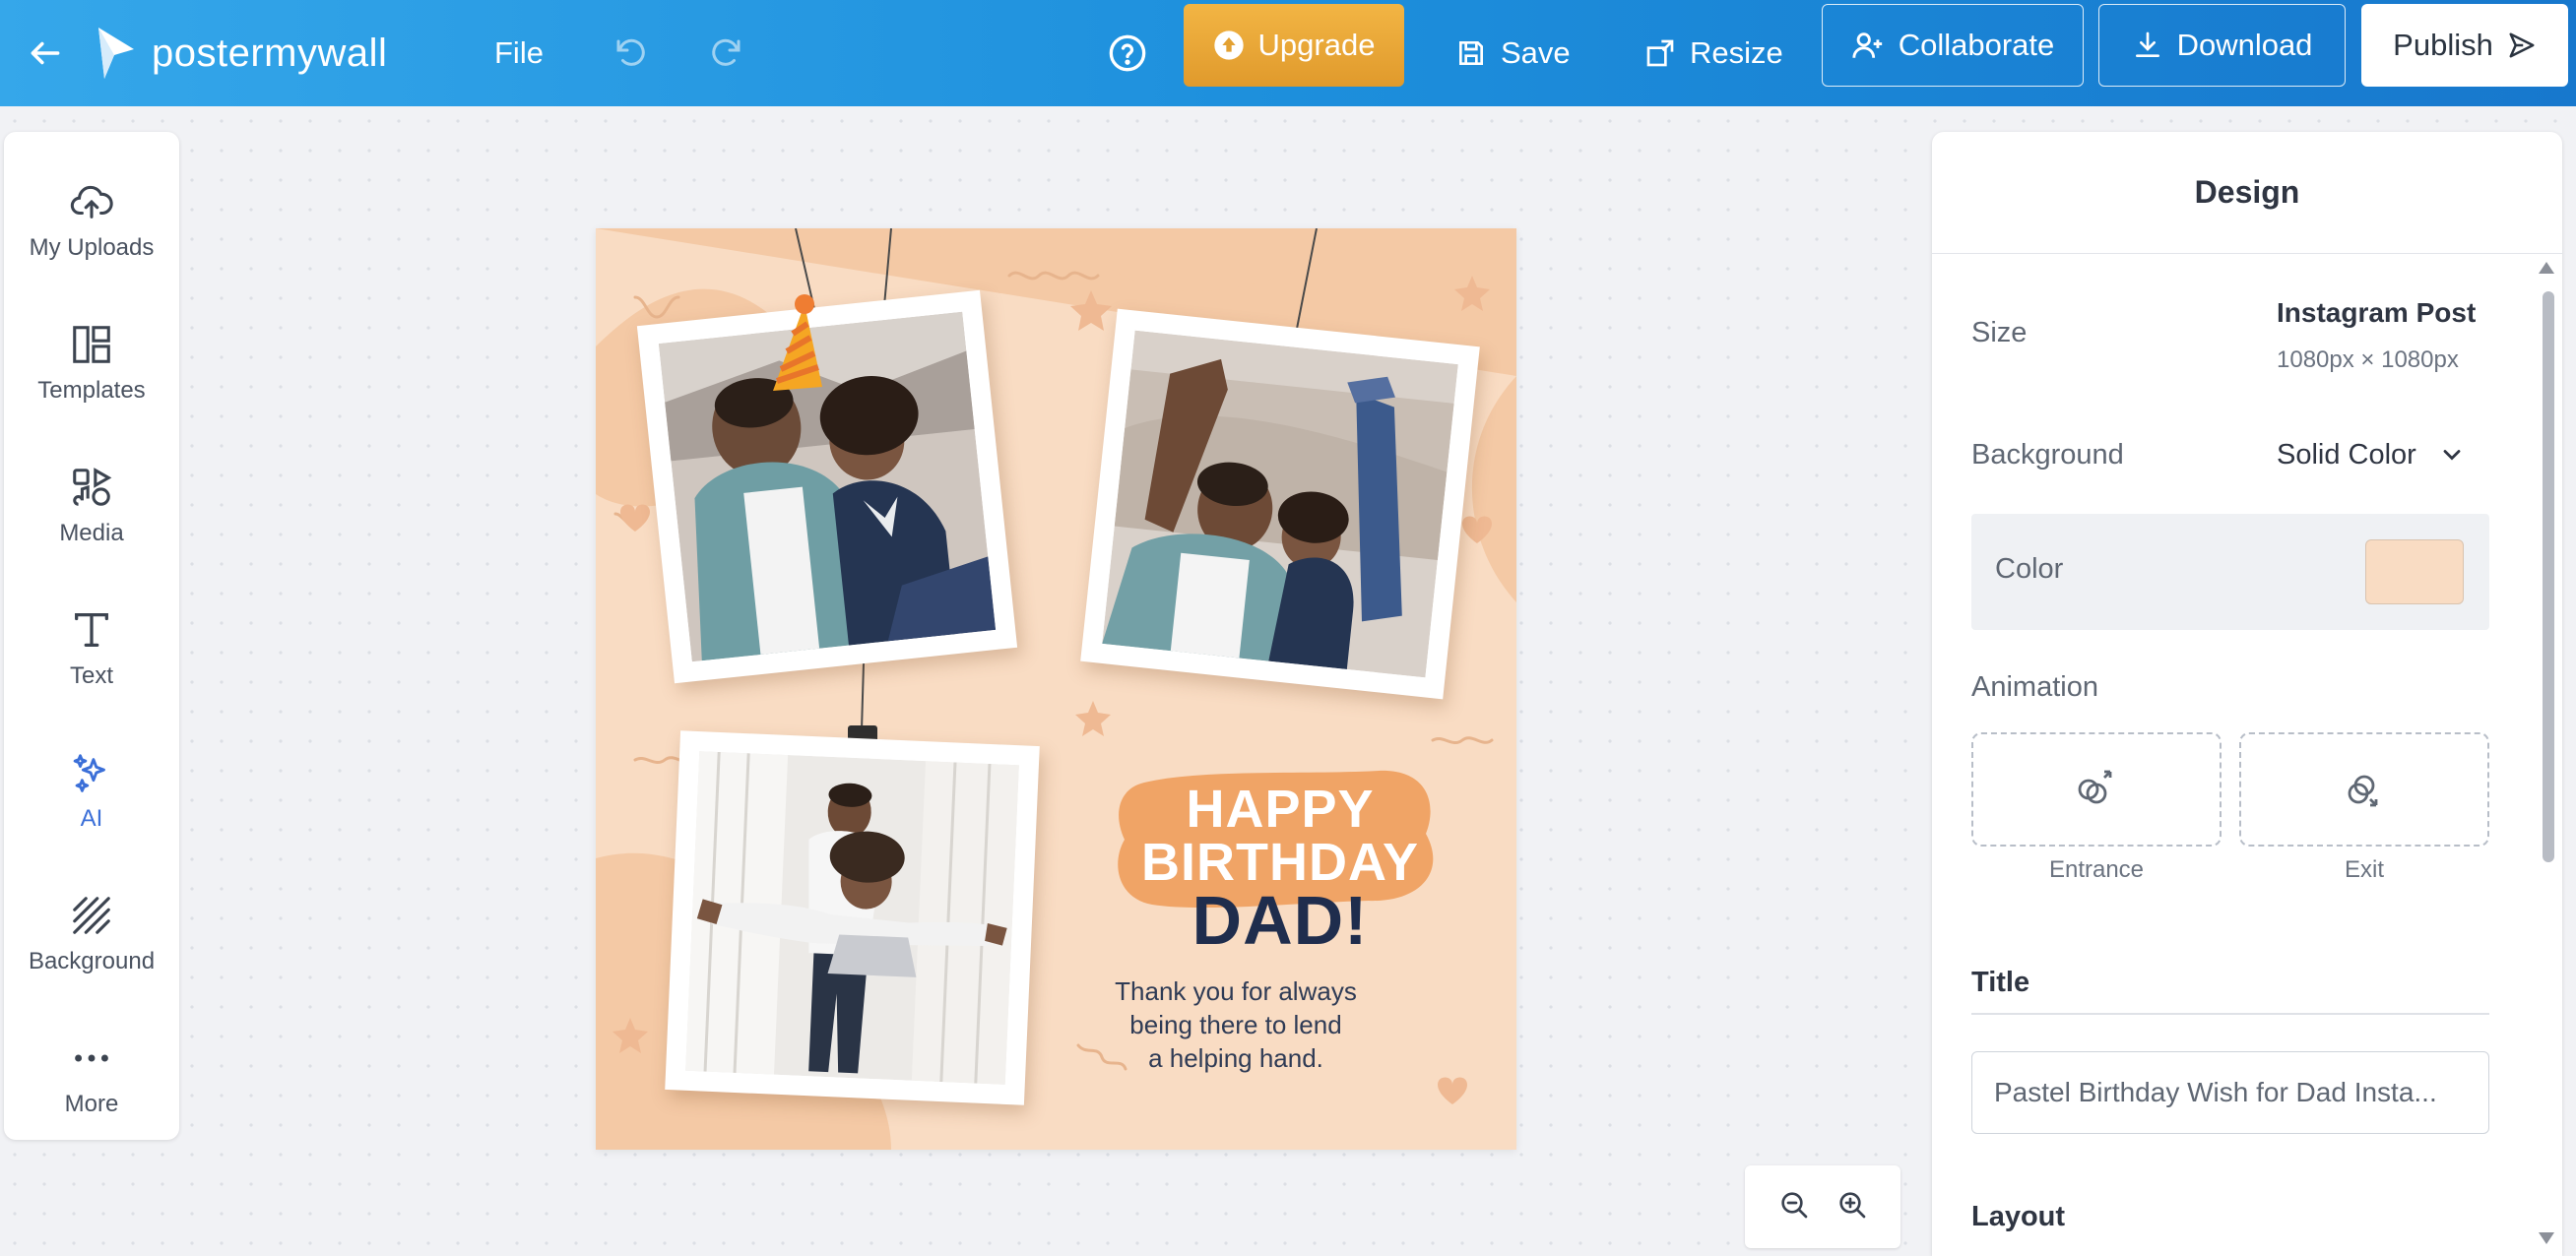 This screenshot has width=2576, height=1256. Describe the element at coordinates (2095, 787) in the screenshot. I see `entrance-animation-icon` at that location.